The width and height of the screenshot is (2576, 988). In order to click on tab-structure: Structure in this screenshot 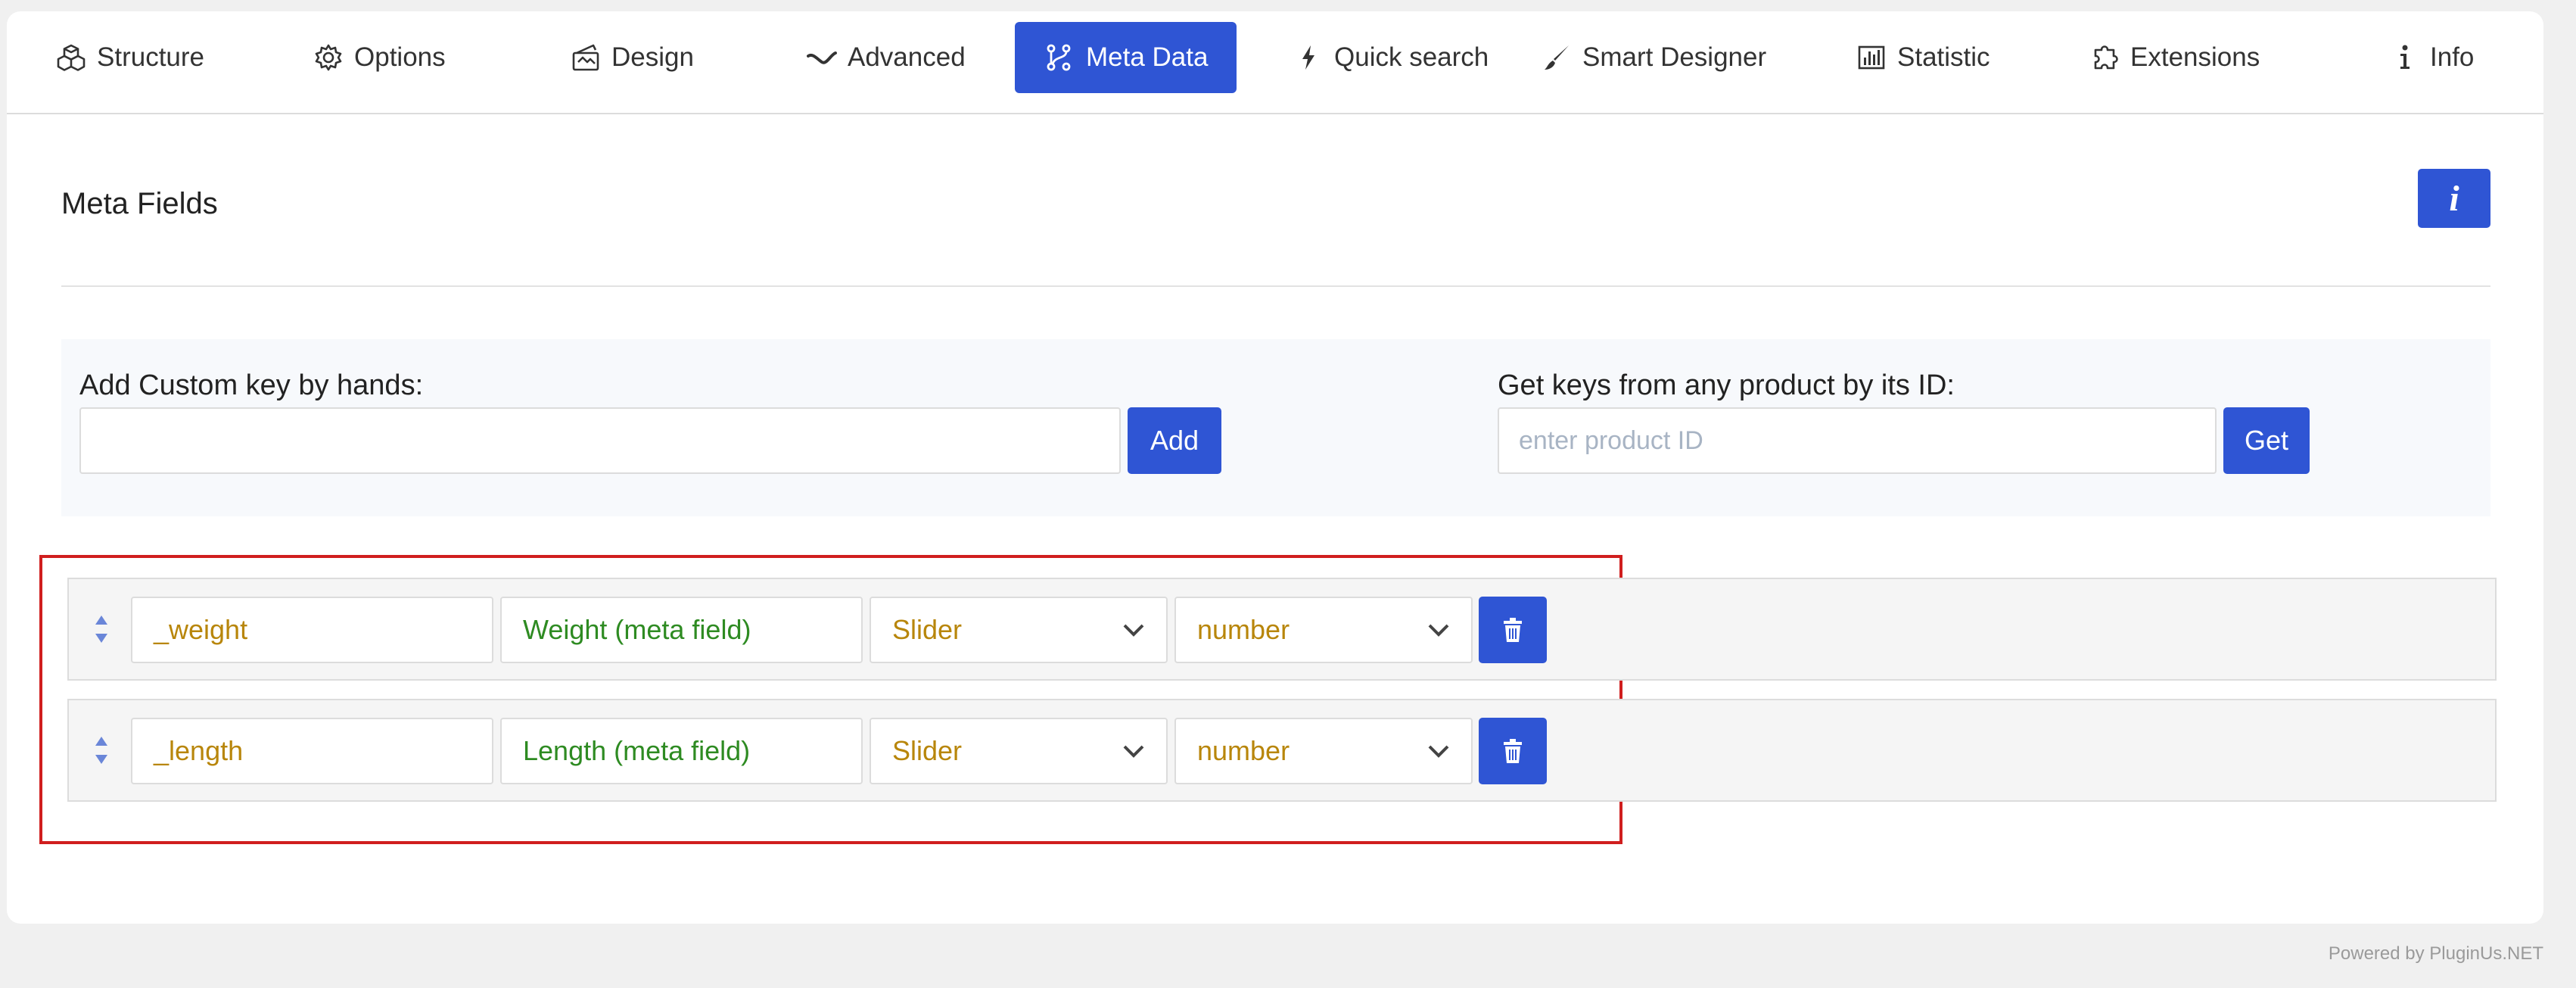, I will do `click(130, 57)`.